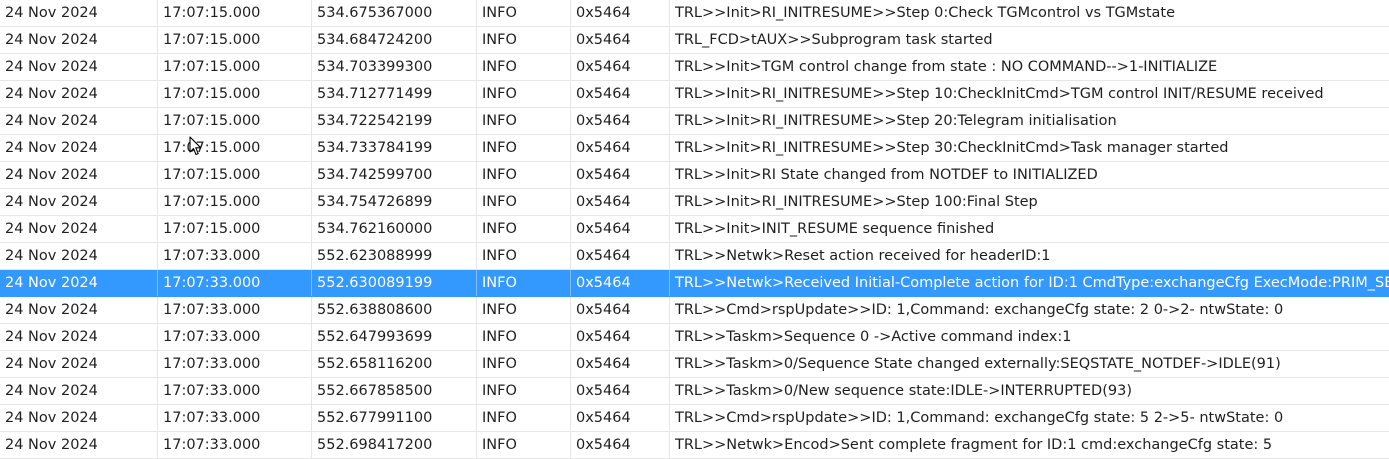 This screenshot has height=459, width=1389. I want to click on cell-timestamp: 552.647993699, so click(394, 337).